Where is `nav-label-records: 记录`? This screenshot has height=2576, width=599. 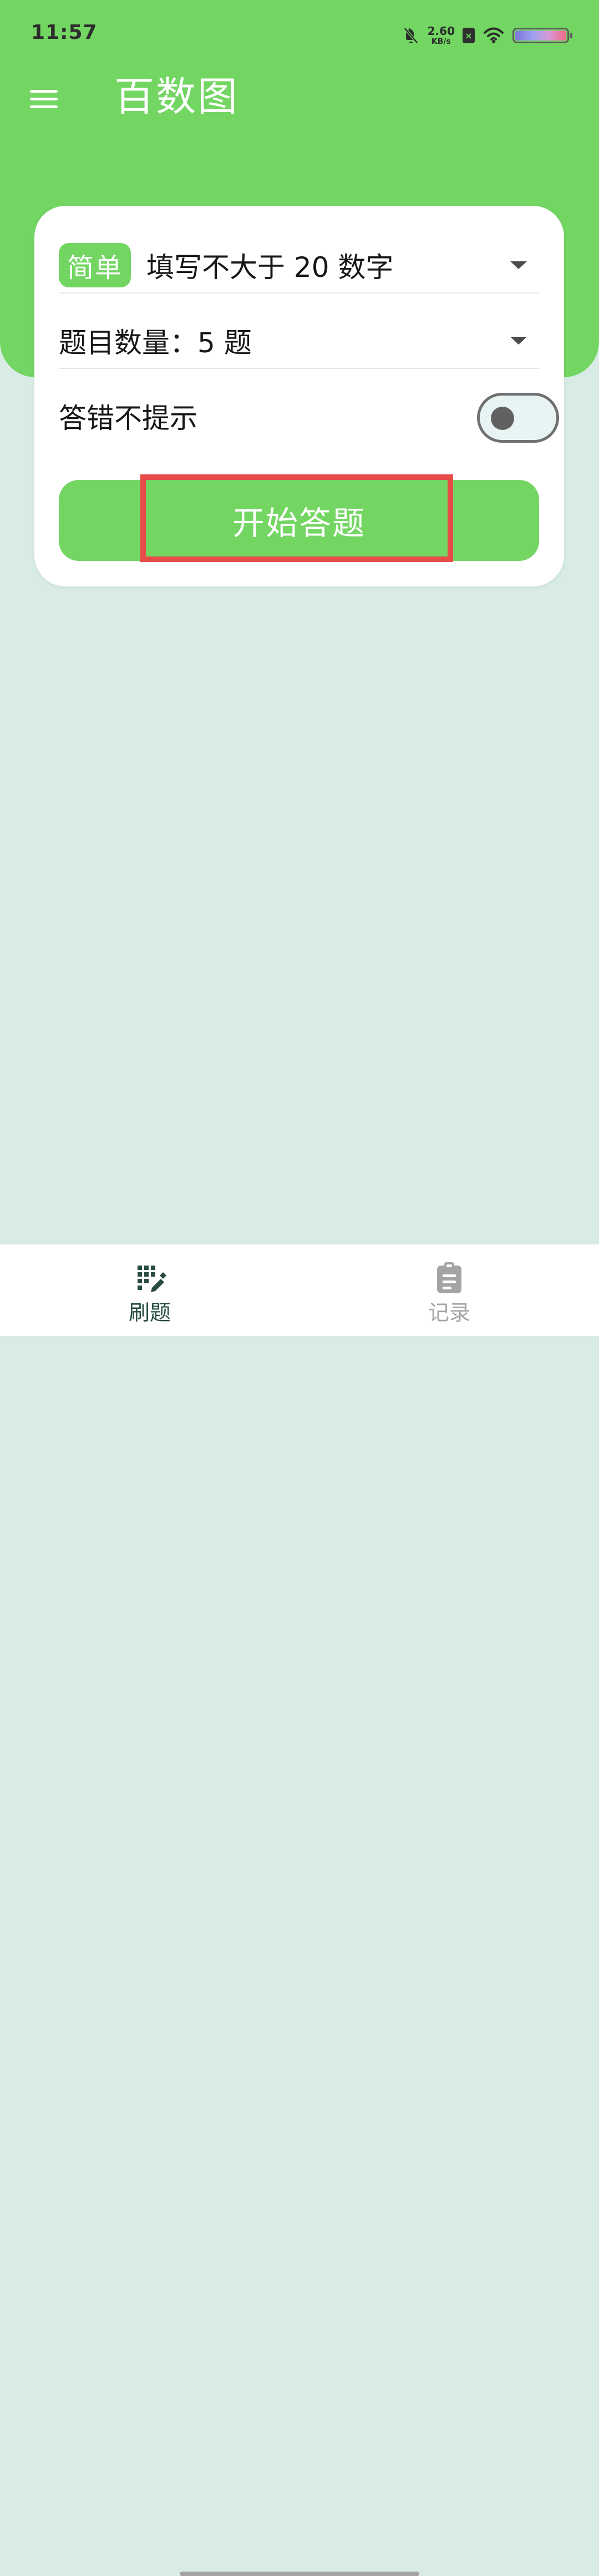
nav-label-records: 记录 is located at coordinates (449, 1312).